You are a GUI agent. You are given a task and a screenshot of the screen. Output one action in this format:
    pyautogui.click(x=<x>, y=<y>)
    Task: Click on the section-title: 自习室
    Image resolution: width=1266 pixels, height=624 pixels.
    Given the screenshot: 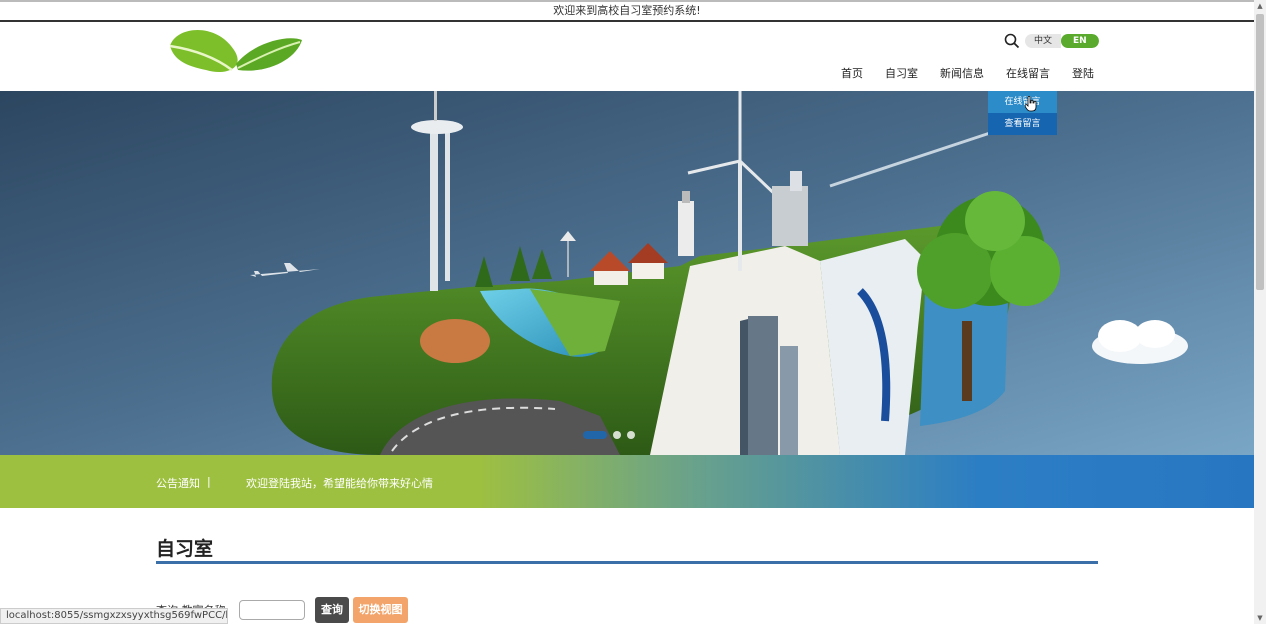 What is the action you would take?
    pyautogui.click(x=185, y=549)
    